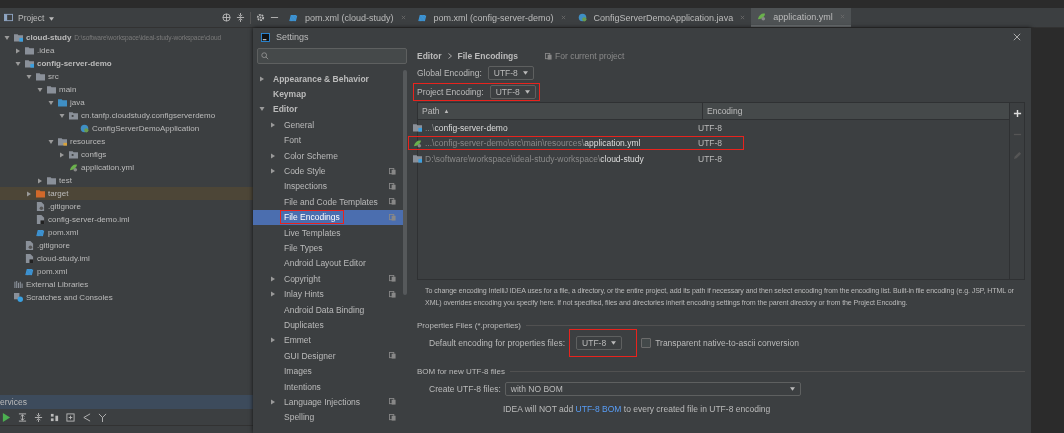 The width and height of the screenshot is (1064, 433). I want to click on settings-nav-item: Editor, so click(328, 109).